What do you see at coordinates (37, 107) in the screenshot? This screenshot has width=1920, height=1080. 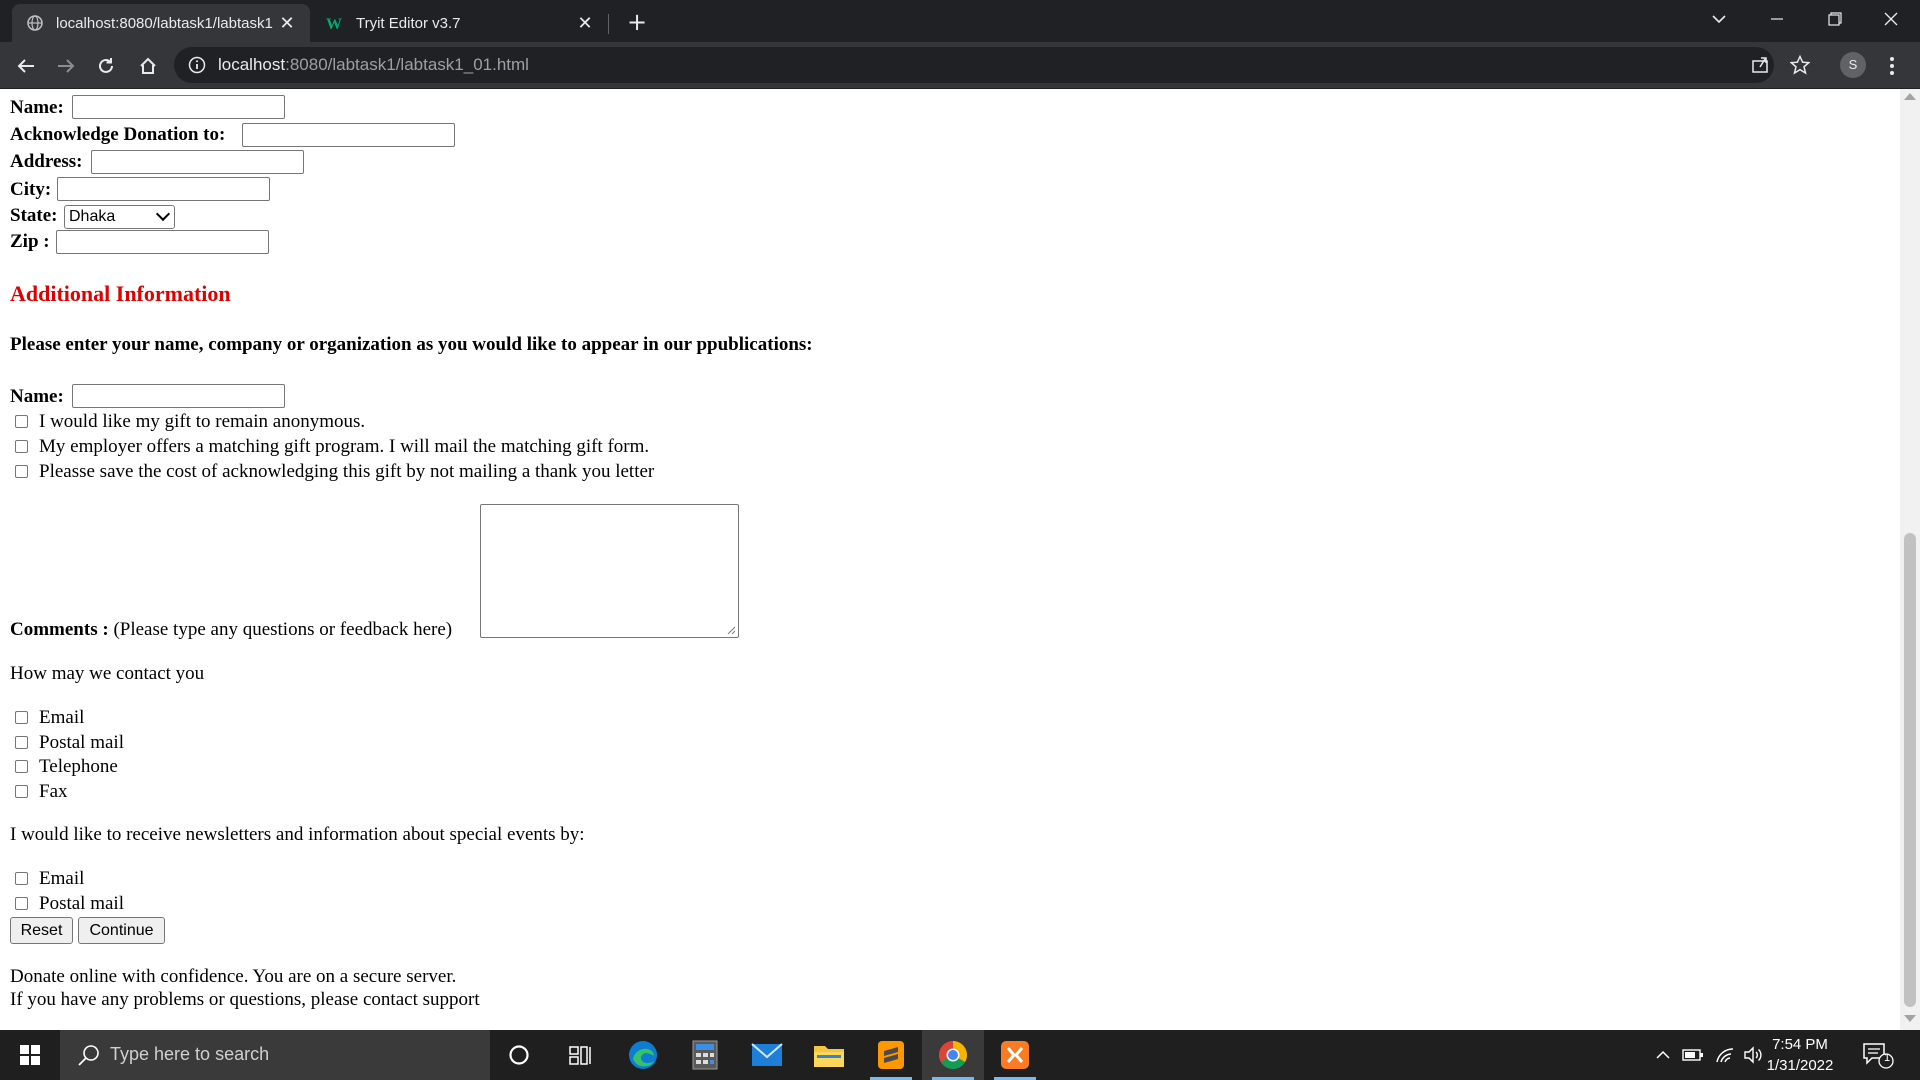 I see `name-label: Name:` at bounding box center [37, 107].